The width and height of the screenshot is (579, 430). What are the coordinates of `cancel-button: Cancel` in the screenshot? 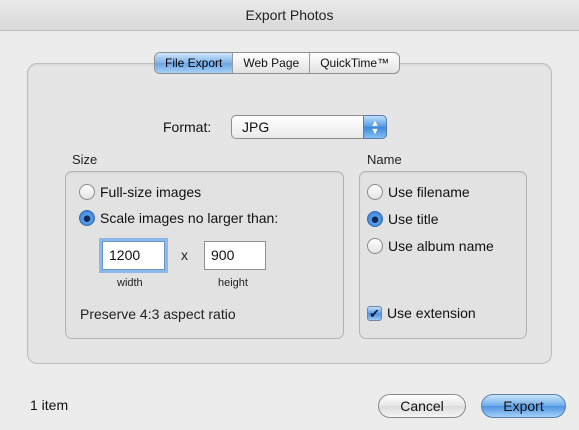 It's located at (422, 406).